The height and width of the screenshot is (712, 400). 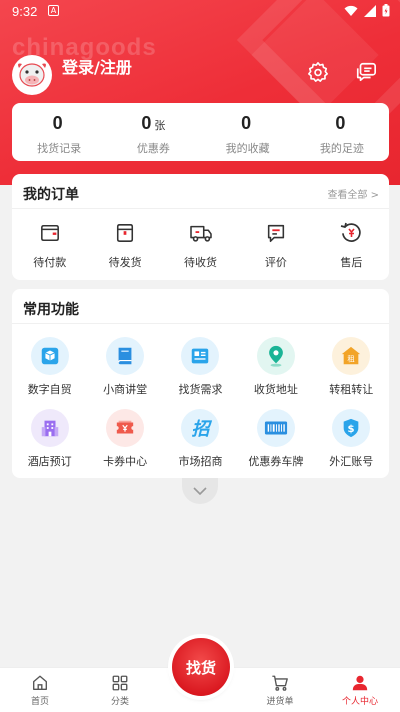 I want to click on shop-icon-glyph: 租, so click(x=352, y=359).